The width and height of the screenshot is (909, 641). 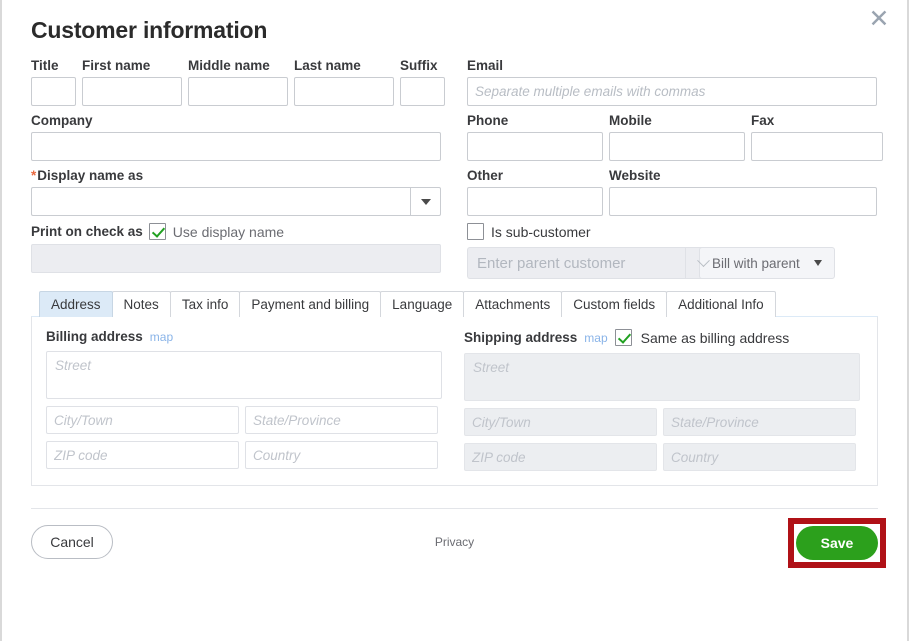 What do you see at coordinates (513, 304) in the screenshot?
I see `tab-attachments: Attachments` at bounding box center [513, 304].